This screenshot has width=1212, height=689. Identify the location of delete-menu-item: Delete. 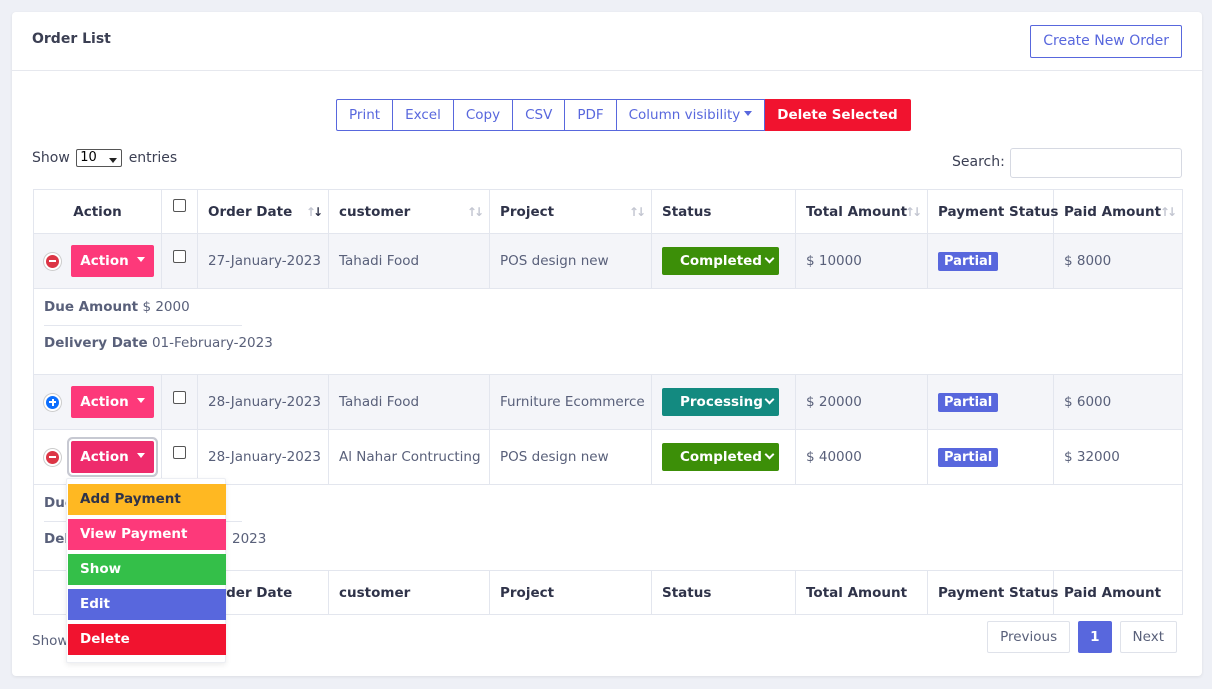
(147, 639).